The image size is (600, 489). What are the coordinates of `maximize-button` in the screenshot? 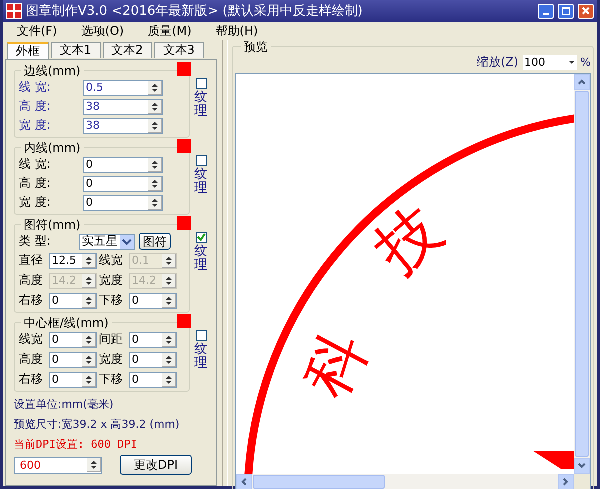 It's located at (566, 11).